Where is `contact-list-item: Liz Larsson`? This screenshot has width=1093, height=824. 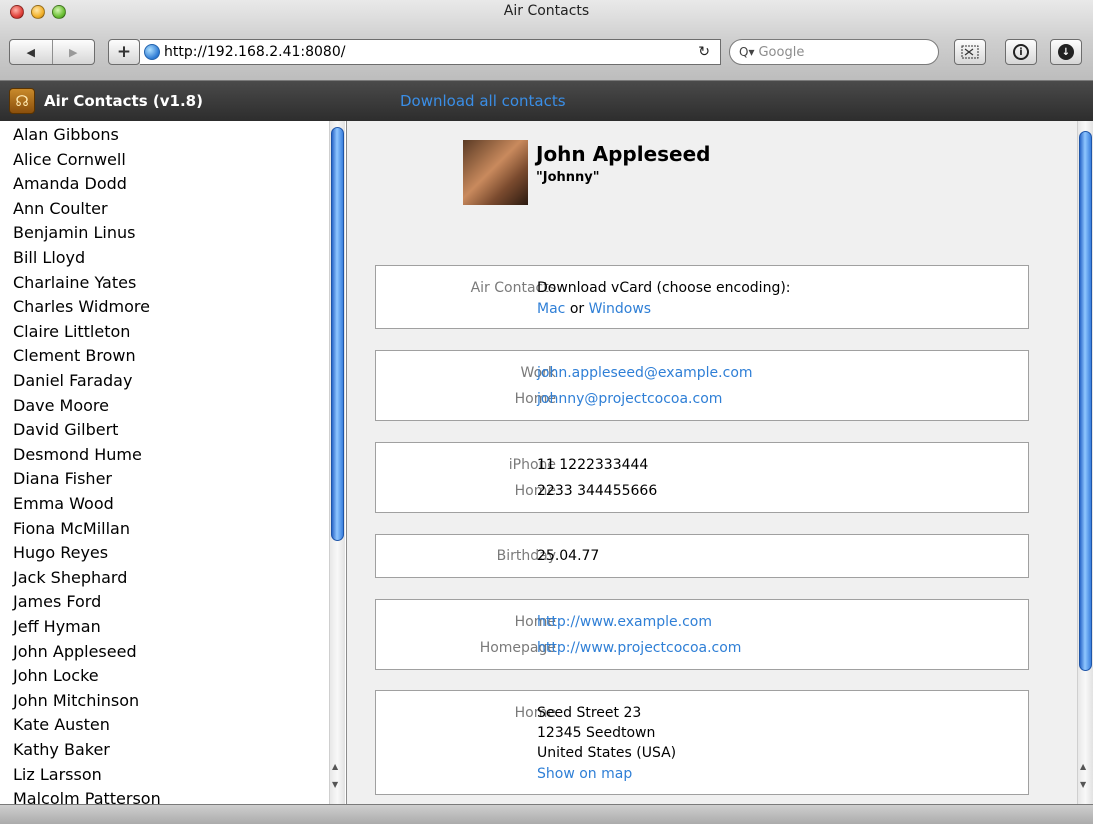
contact-list-item: Liz Larsson is located at coordinates (57, 774).